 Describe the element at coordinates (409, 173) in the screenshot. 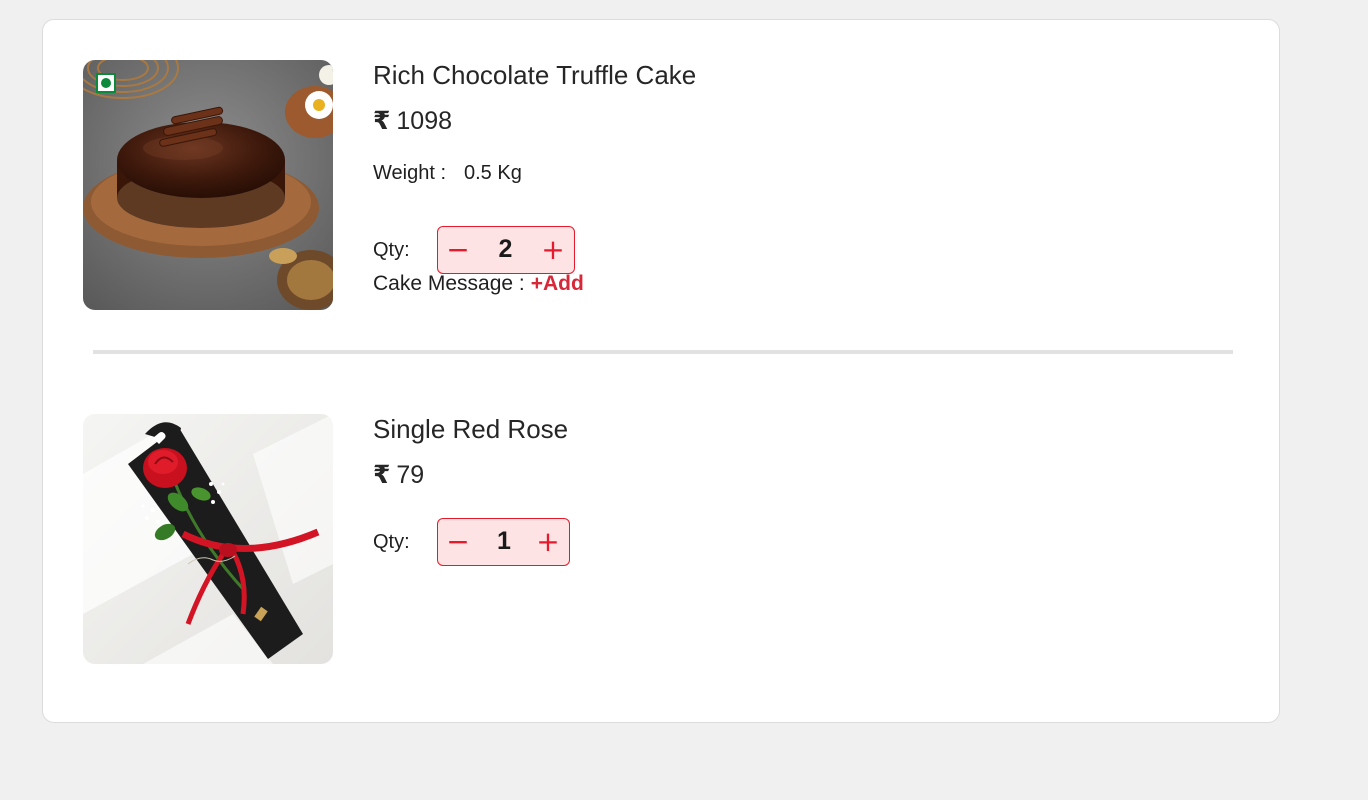

I see `weight-label: Weight :` at that location.